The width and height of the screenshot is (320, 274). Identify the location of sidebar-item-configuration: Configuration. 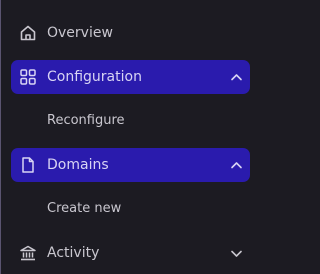
(130, 77).